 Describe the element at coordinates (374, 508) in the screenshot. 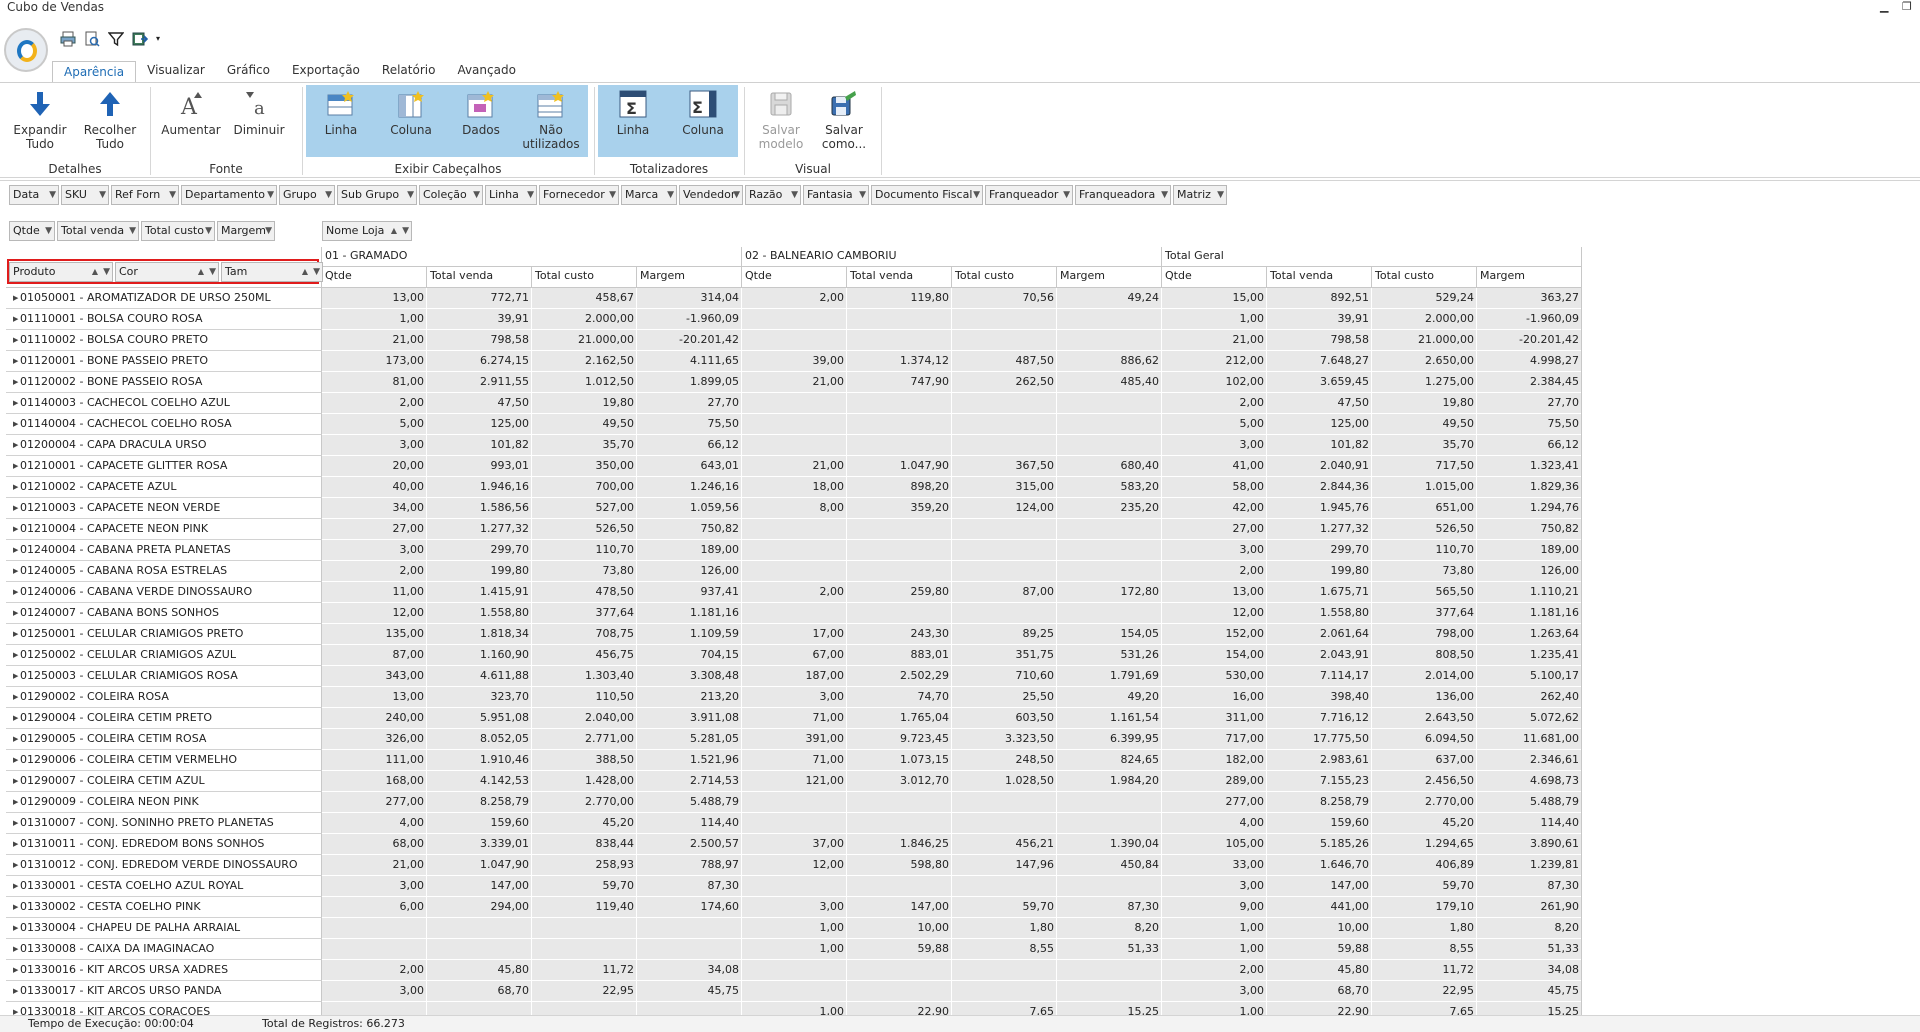

I see `table-cell: 34,00` at that location.